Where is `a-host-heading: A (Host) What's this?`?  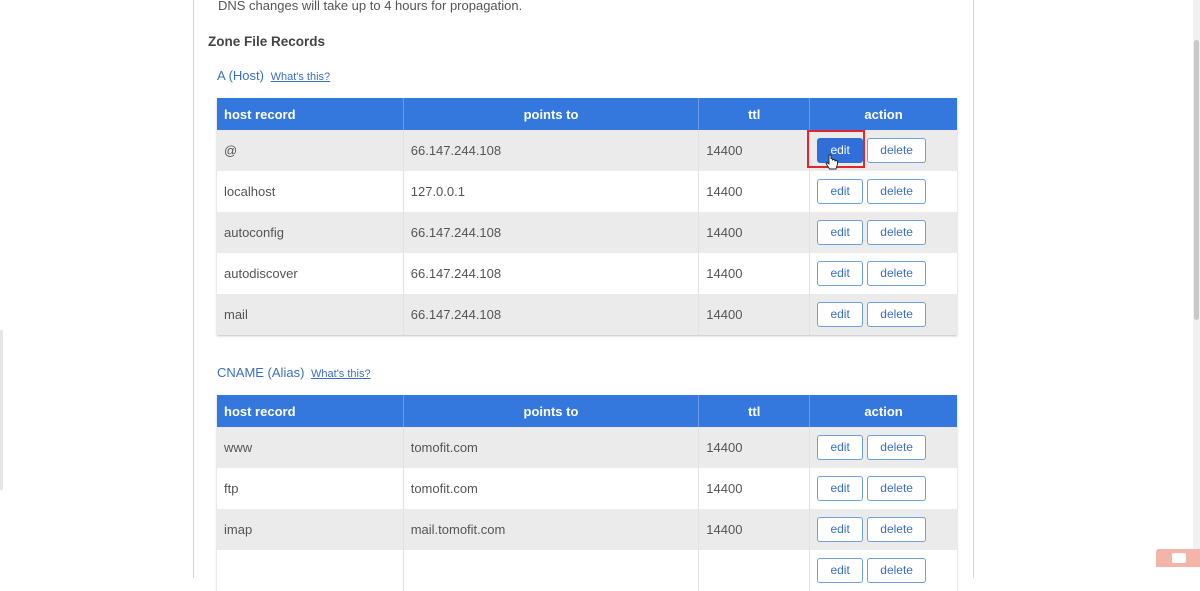
a-host-heading: A (Host) What's this? is located at coordinates (273, 75).